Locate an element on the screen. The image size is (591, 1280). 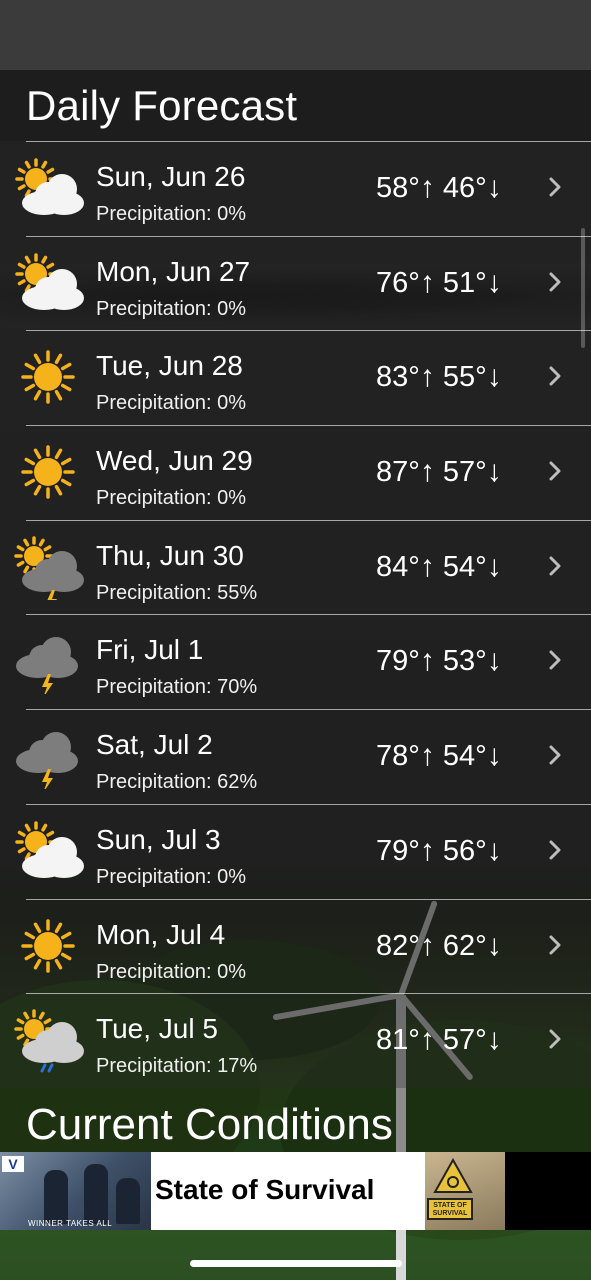
ad-game-logo: STATE OF SURVIVAL is located at coordinates (465, 1191).